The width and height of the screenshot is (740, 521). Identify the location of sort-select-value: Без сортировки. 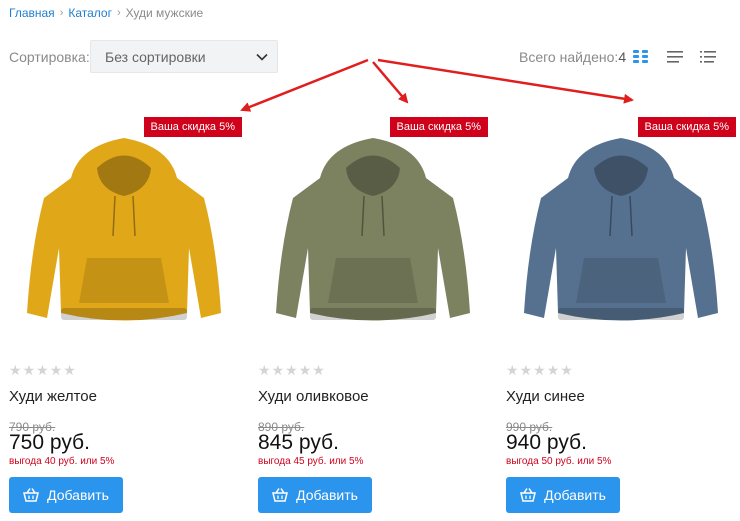
(155, 56).